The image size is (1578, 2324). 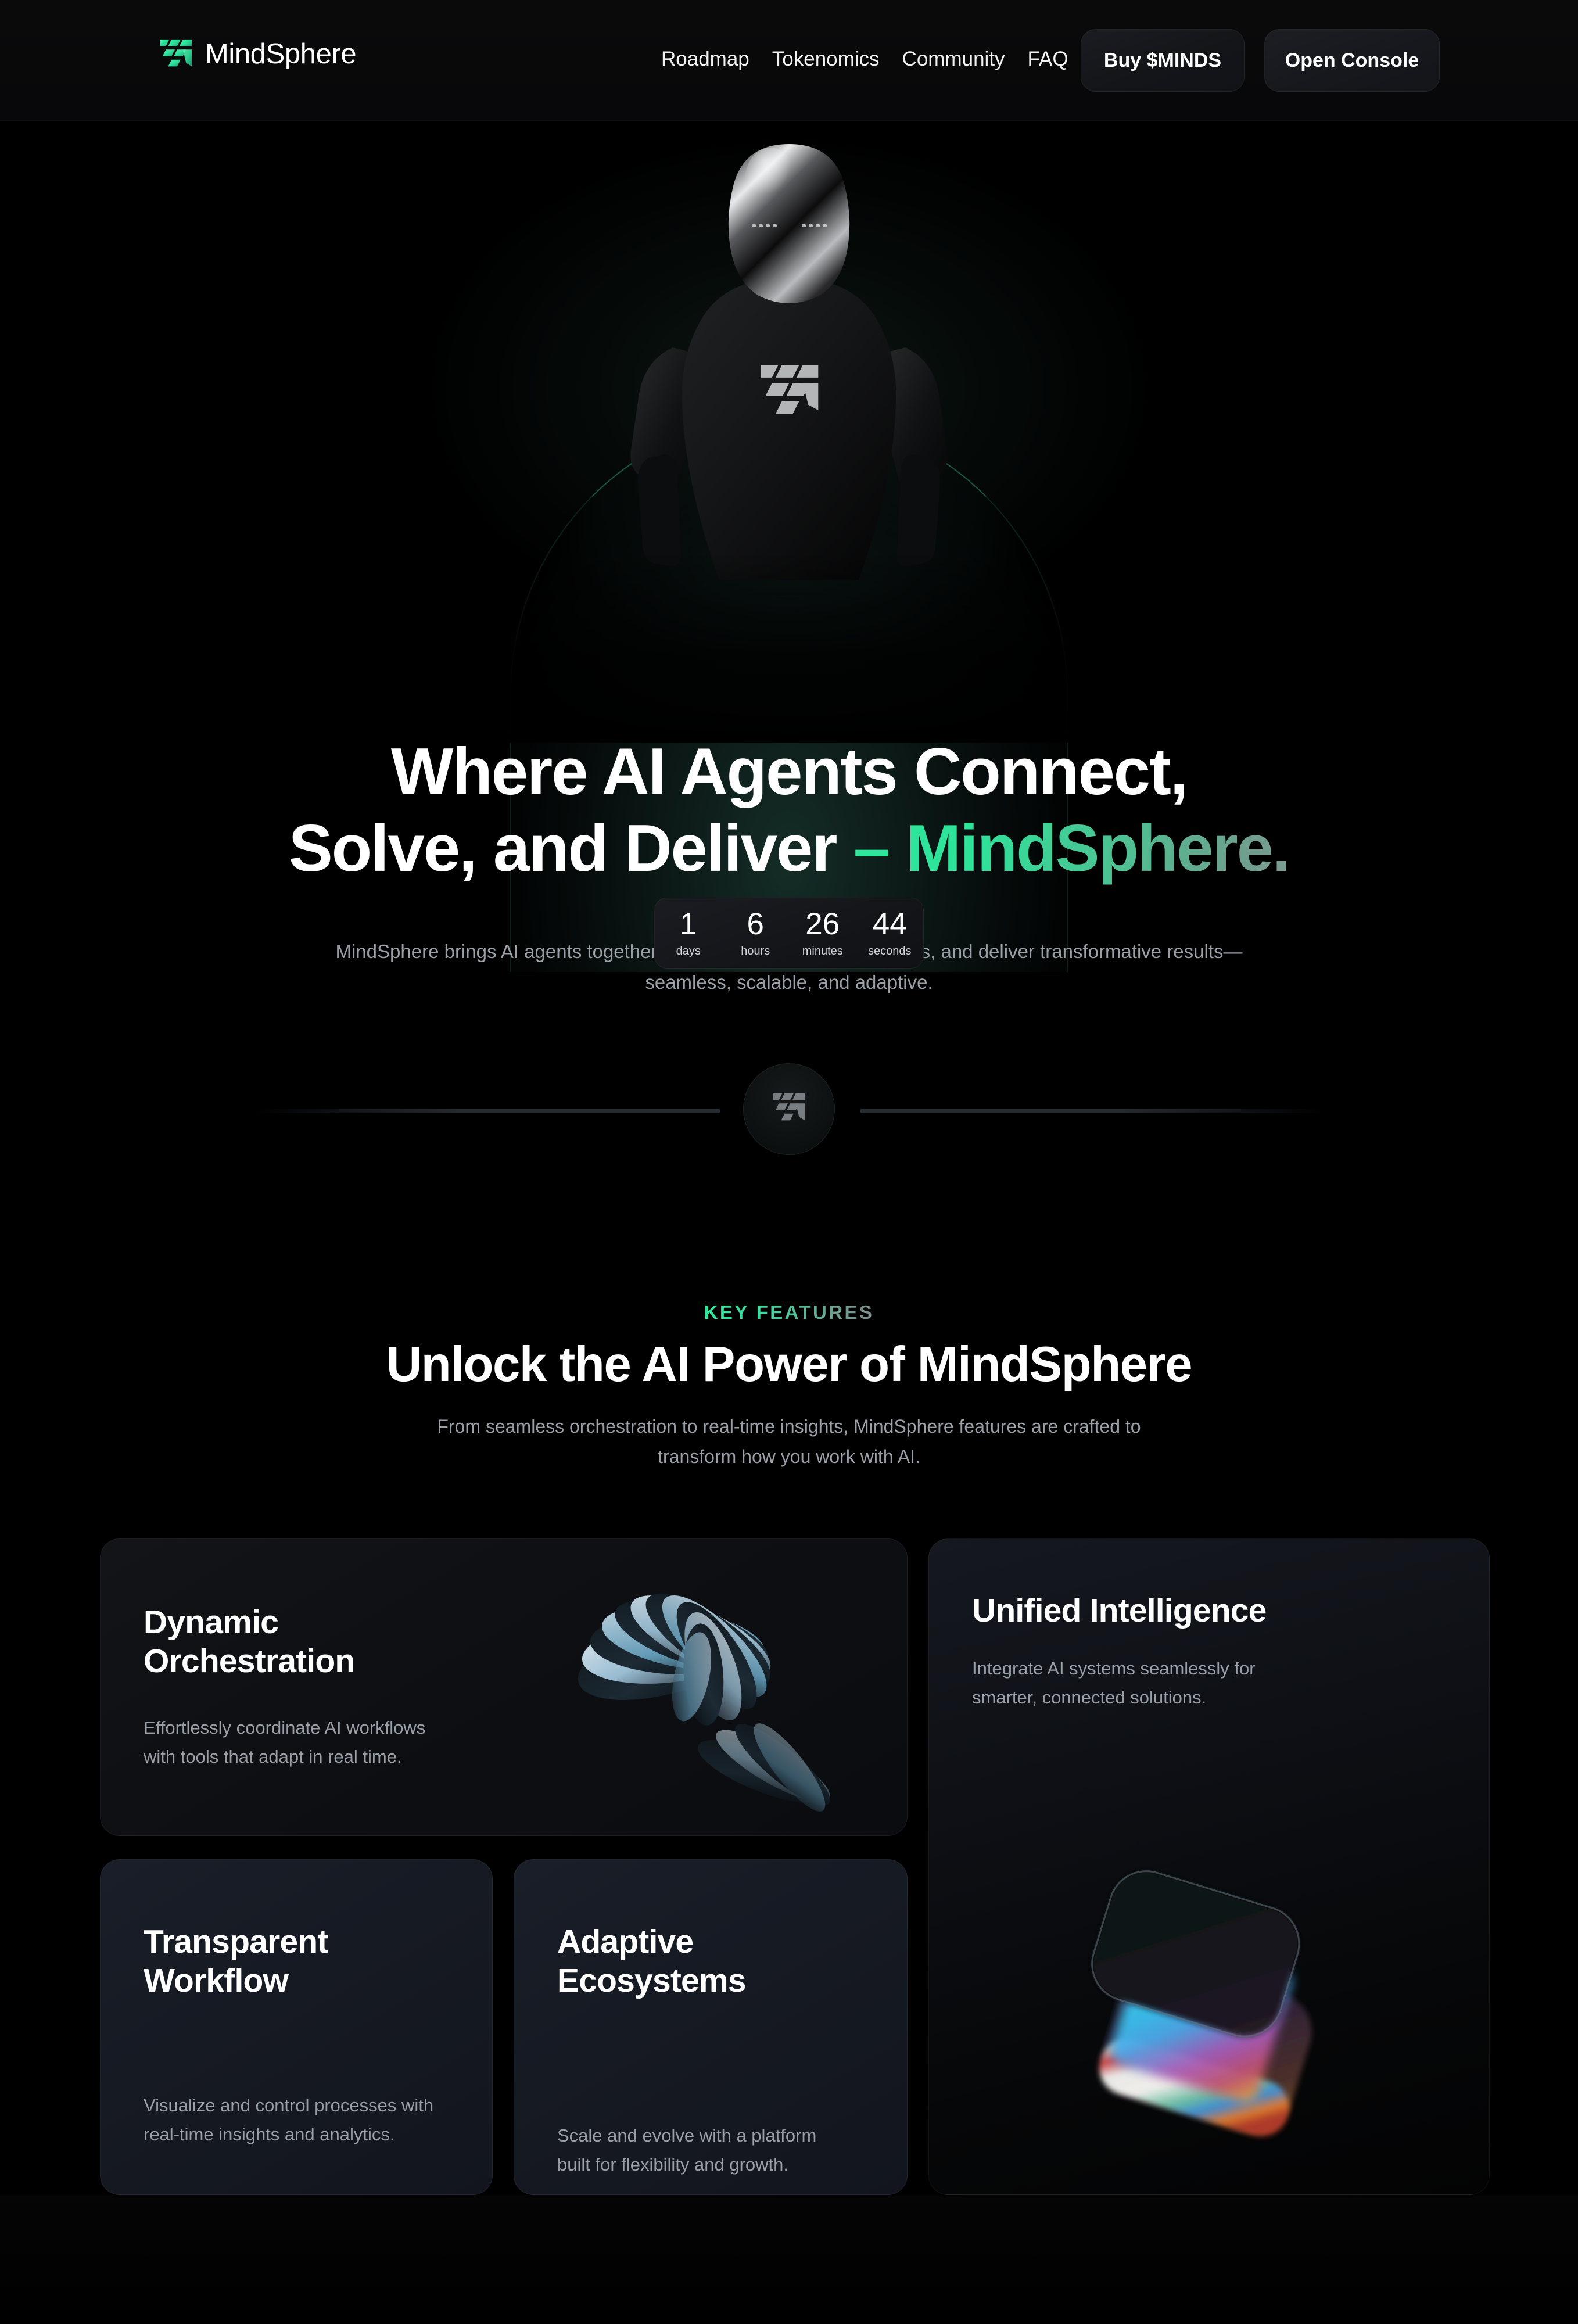 I want to click on feature-card-title: Adaptive Ecosystems, so click(x=652, y=1962).